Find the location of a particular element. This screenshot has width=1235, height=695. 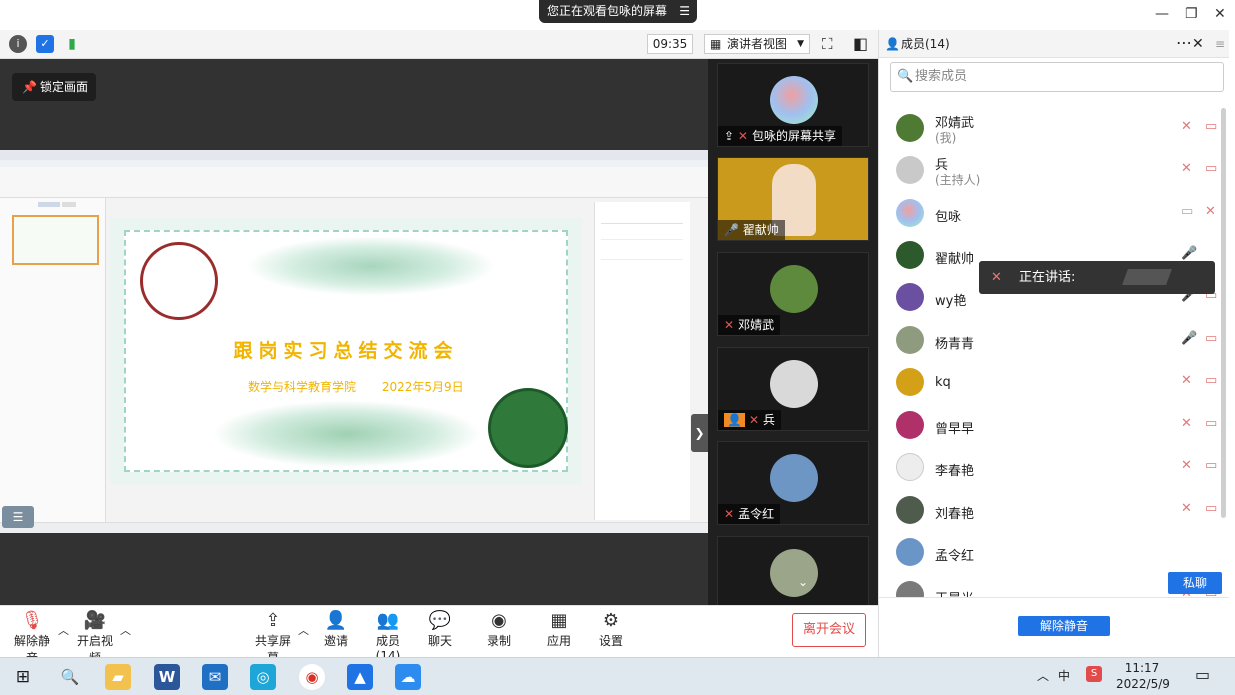

presentation-ribbon is located at coordinates (354, 174).